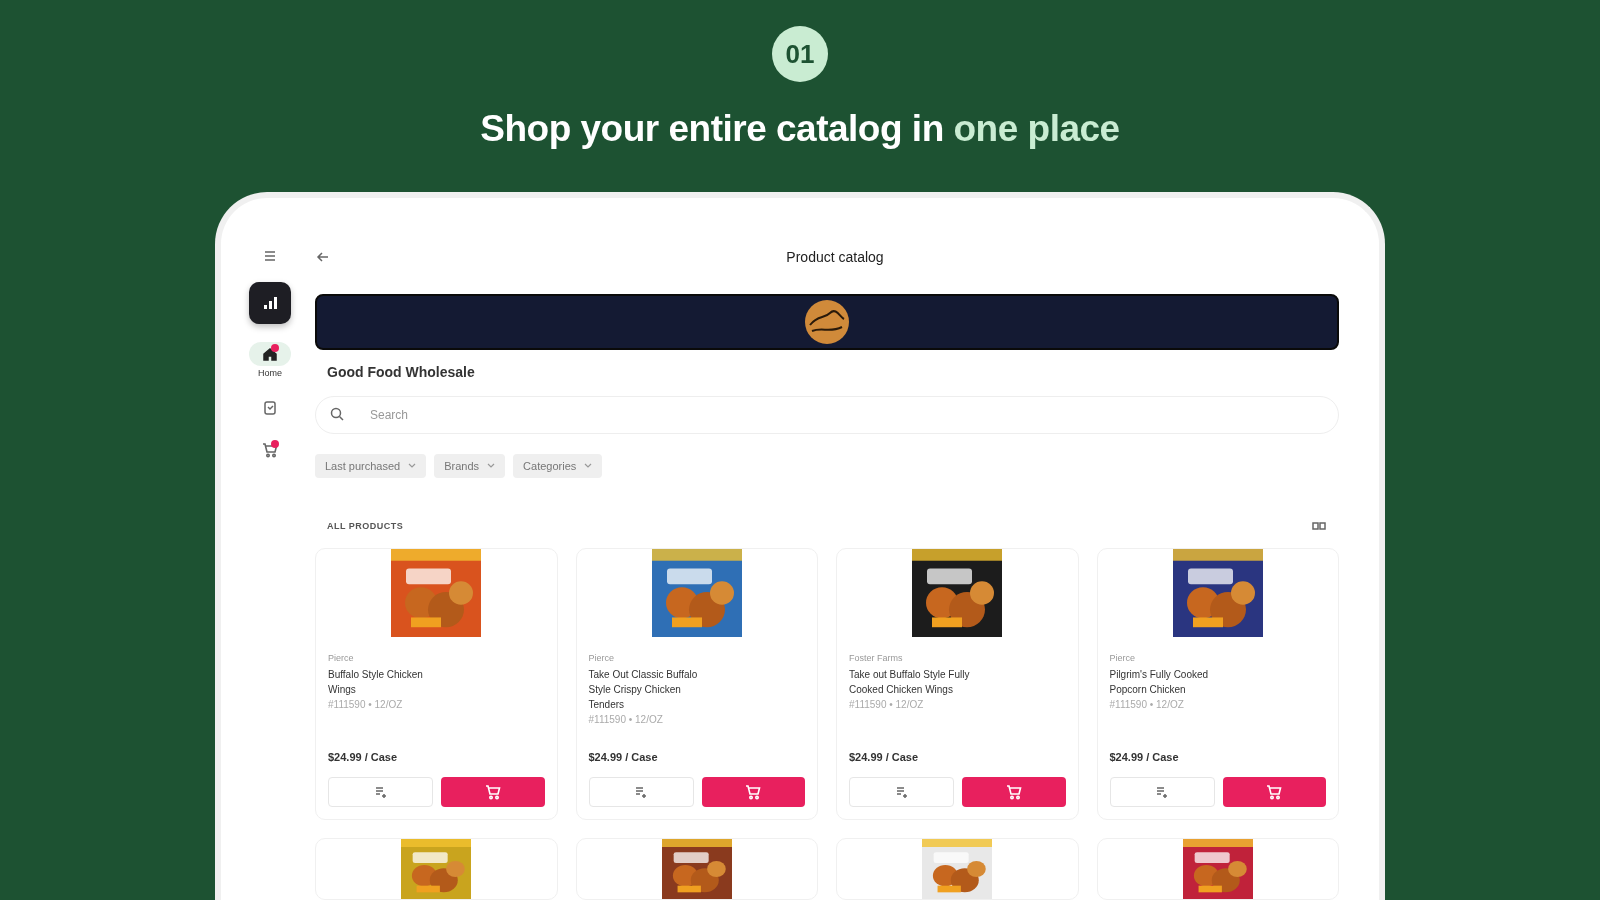  What do you see at coordinates (876, 658) in the screenshot?
I see `product-brand: Foster Farms` at bounding box center [876, 658].